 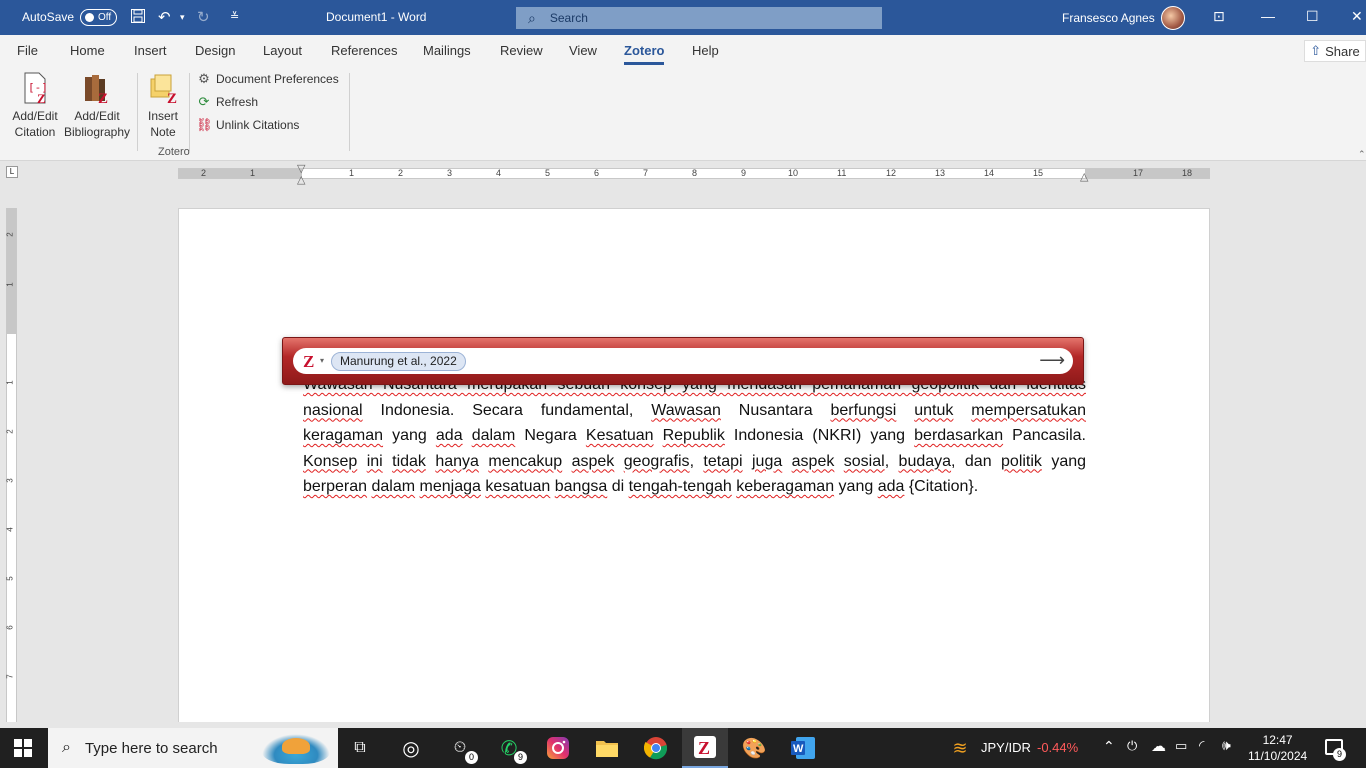 What do you see at coordinates (247, 125) in the screenshot?
I see `unlink-citations-button: ⛓ Unlink Citations` at bounding box center [247, 125].